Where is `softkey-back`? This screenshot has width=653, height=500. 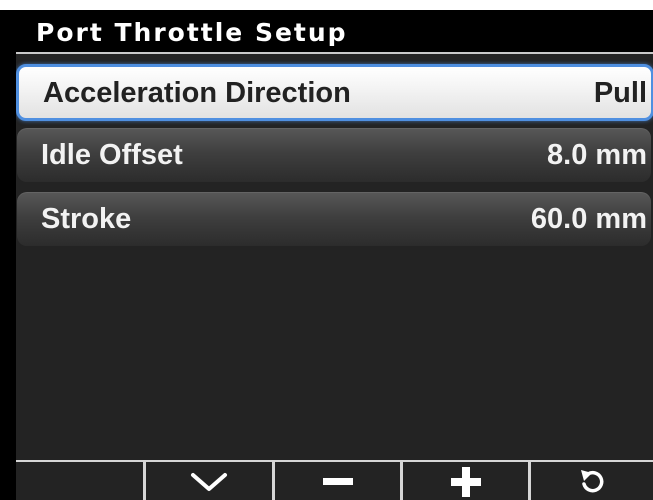
softkey-back is located at coordinates (592, 481).